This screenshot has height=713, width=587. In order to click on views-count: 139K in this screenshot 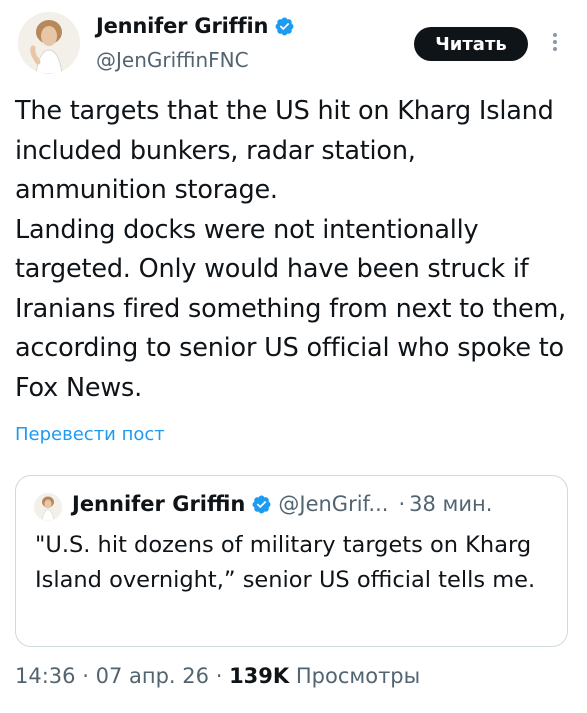, I will do `click(259, 676)`.